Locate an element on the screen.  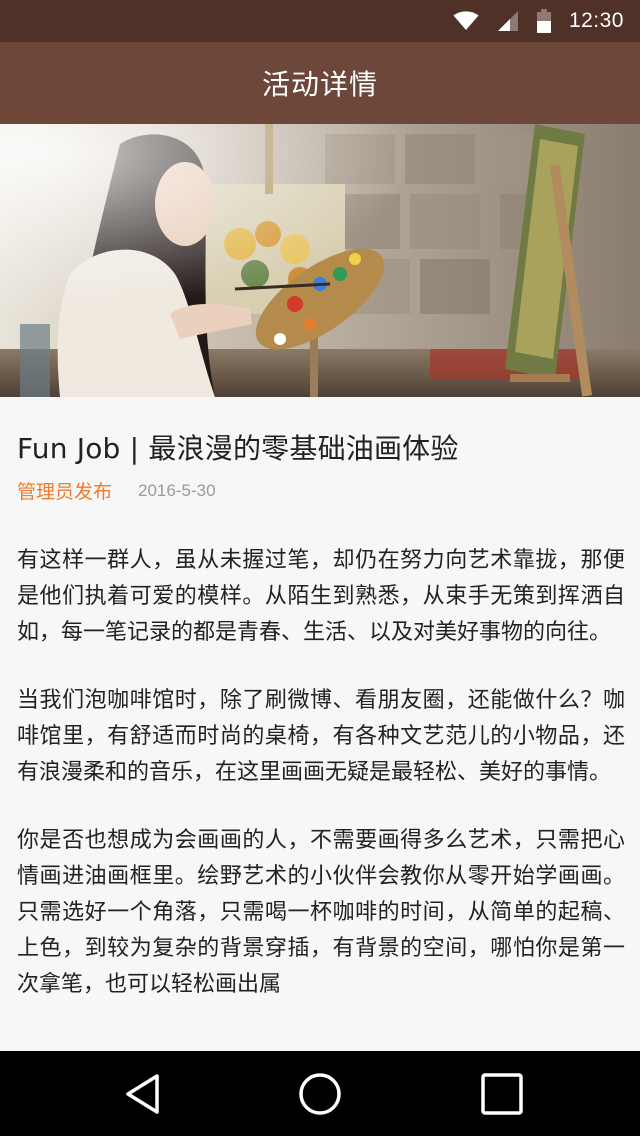
recents-icon is located at coordinates (502, 1094).